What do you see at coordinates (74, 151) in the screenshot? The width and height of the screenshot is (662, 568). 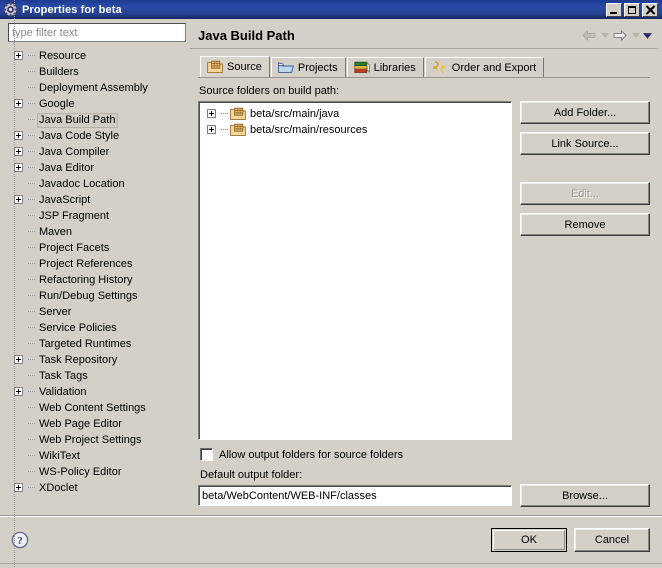 I see `sidebar-item-label: Java Compiler` at bounding box center [74, 151].